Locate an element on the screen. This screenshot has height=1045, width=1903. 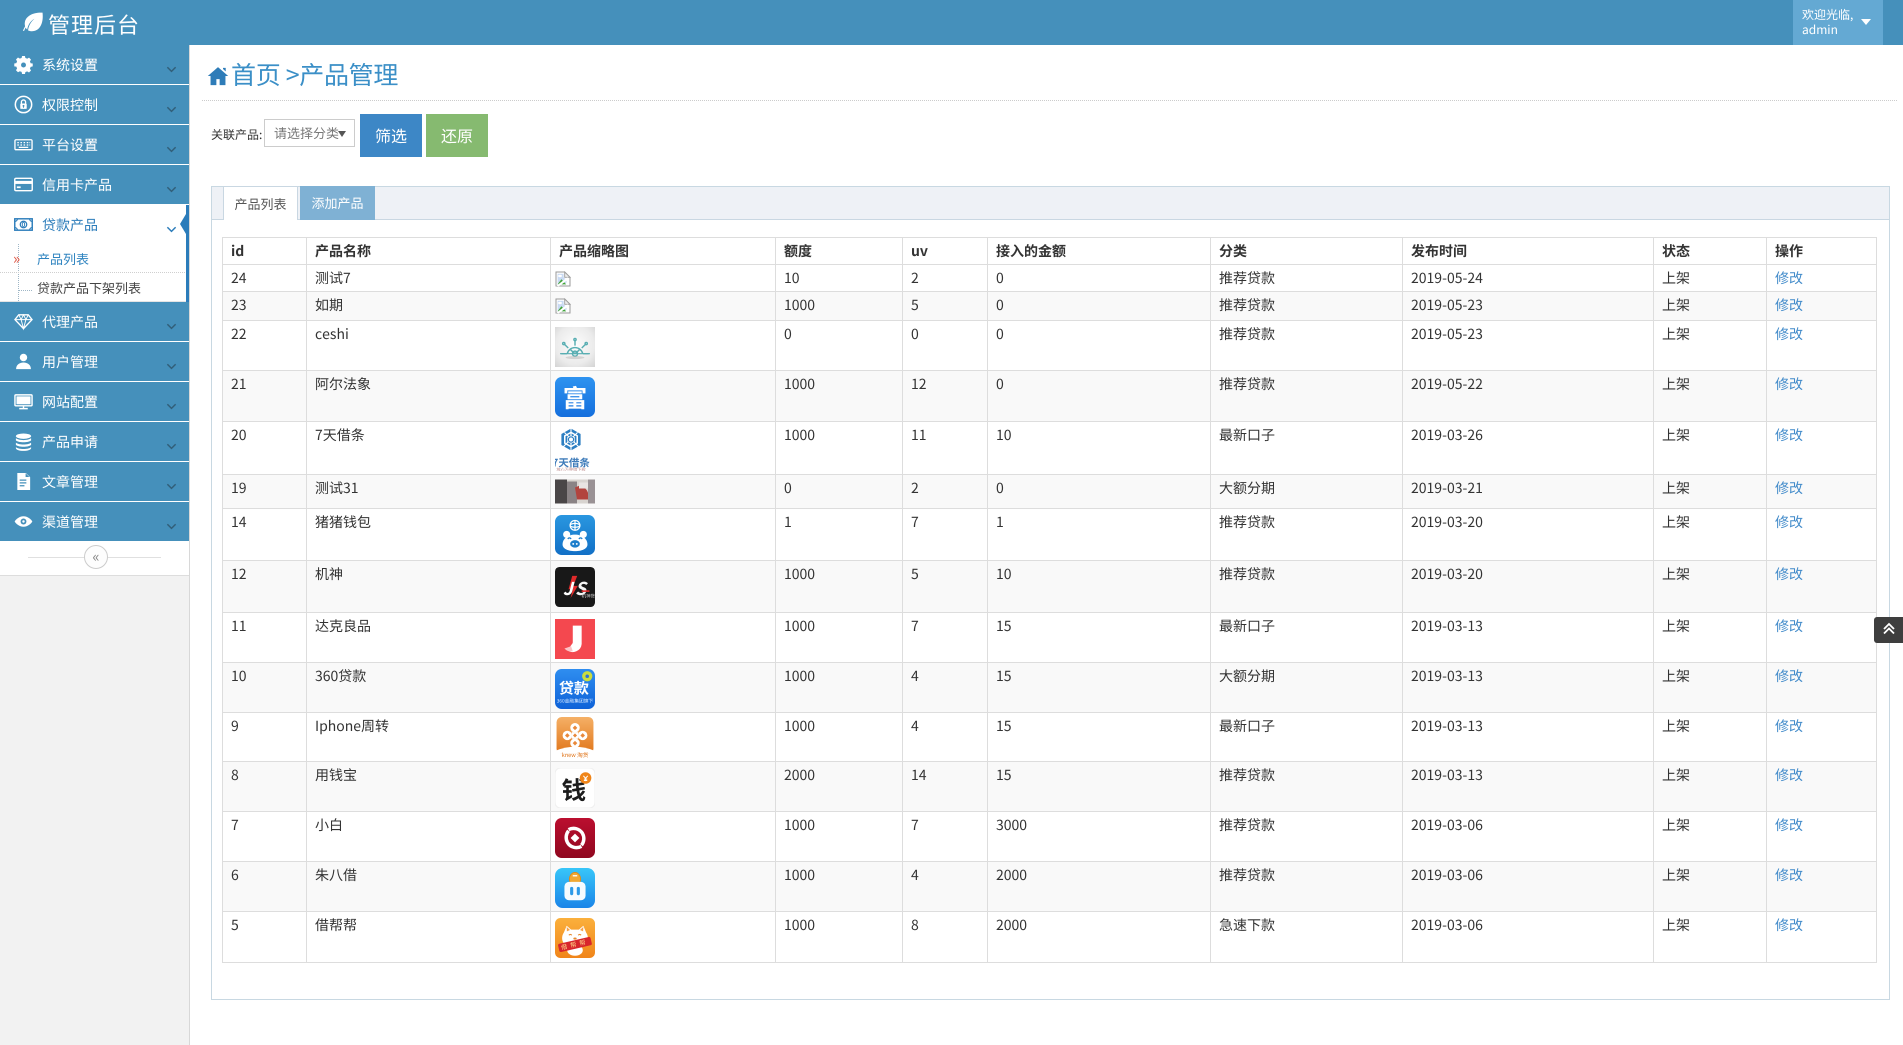
svg-text: 富 is located at coordinates (575, 397).